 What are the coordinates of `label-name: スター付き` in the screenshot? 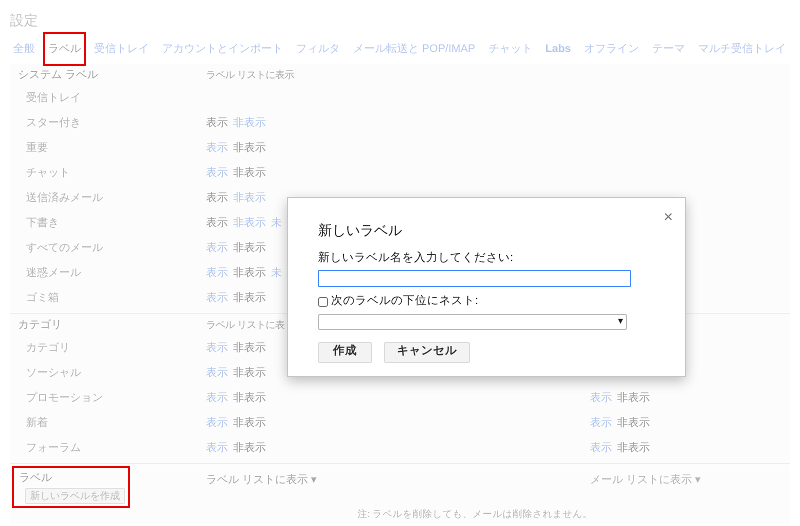 It's located at (54, 124).